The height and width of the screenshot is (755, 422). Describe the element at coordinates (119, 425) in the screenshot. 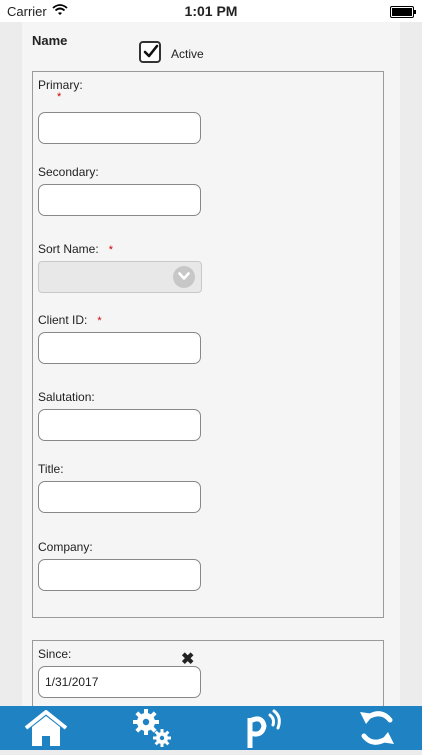

I see `salutation-input` at that location.